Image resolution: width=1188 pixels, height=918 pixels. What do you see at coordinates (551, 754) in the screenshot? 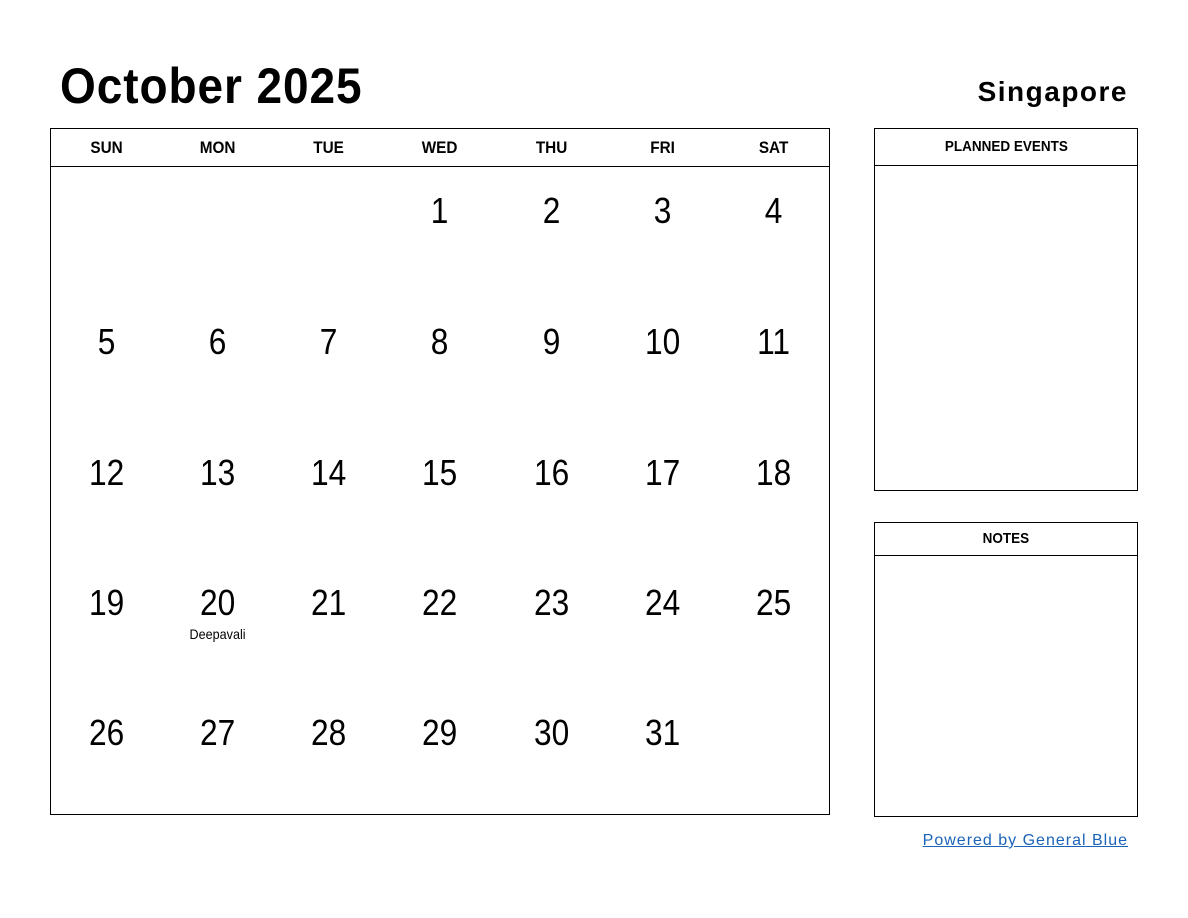
I see `day-cell: 30` at bounding box center [551, 754].